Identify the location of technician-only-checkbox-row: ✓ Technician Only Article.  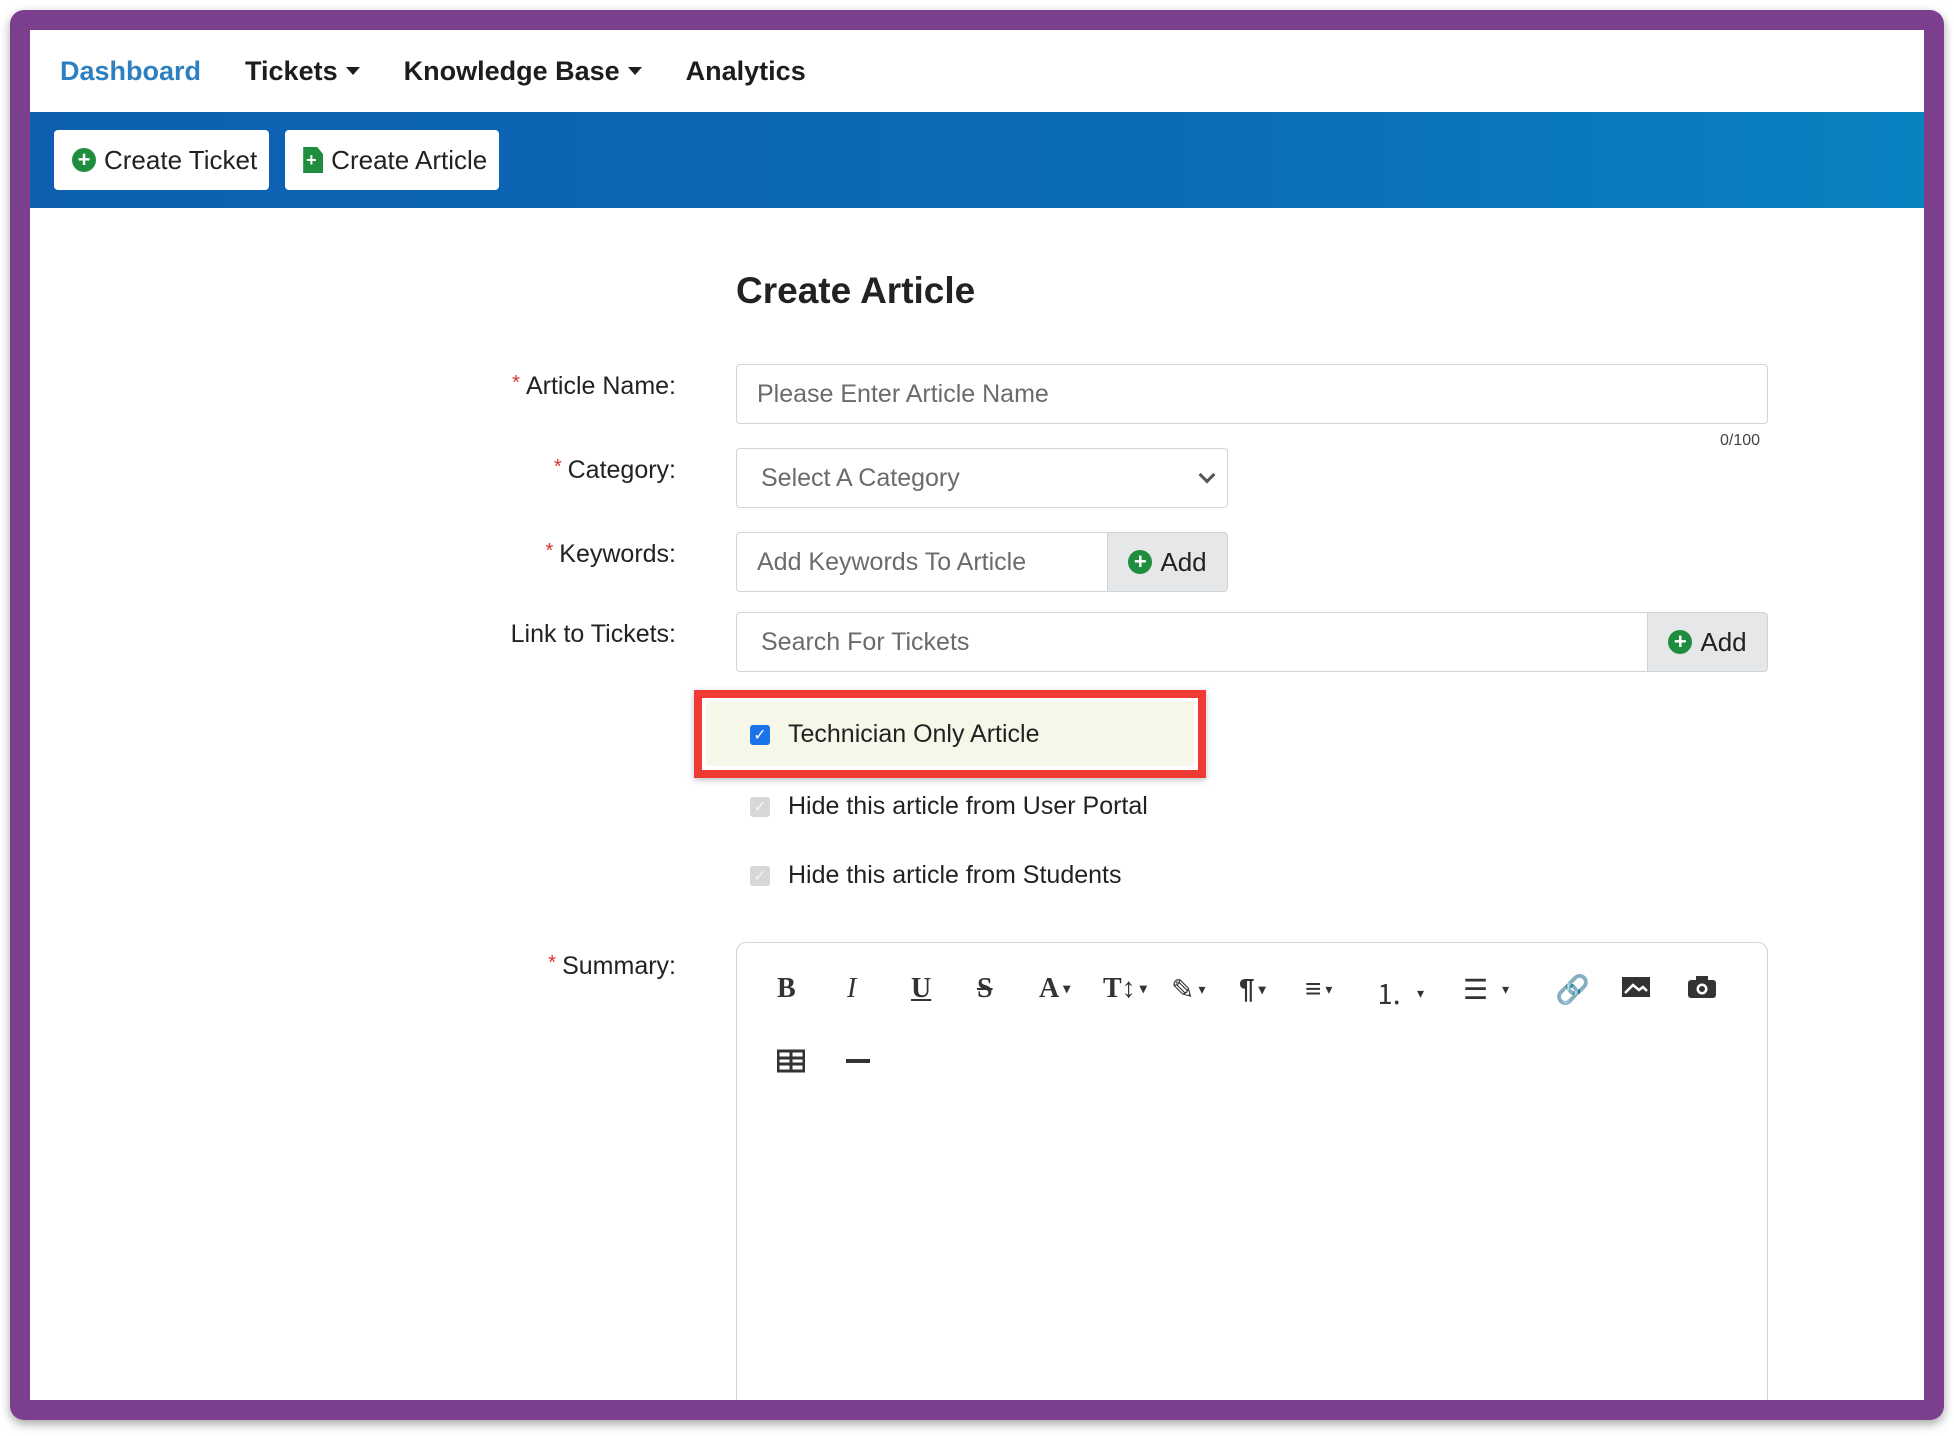
(895, 734).